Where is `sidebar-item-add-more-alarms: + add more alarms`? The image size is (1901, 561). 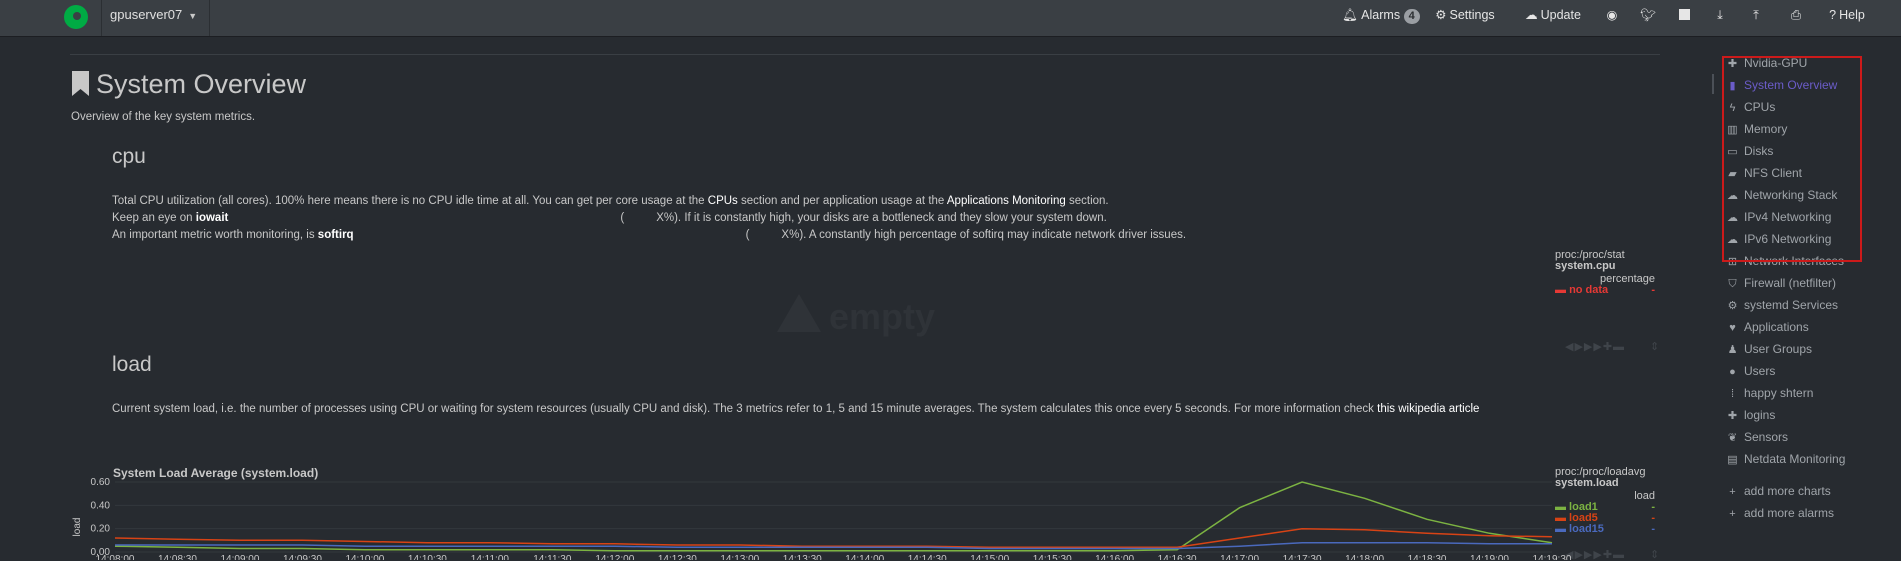 sidebar-item-add-more-alarms: + add more alarms is located at coordinates (1780, 513).